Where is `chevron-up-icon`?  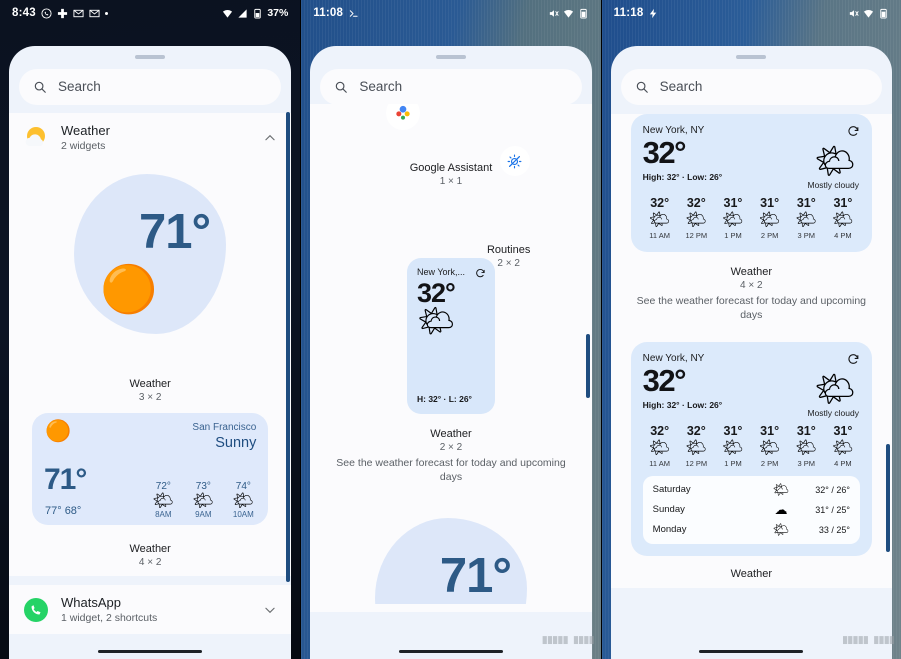
chevron-up-icon is located at coordinates (270, 138).